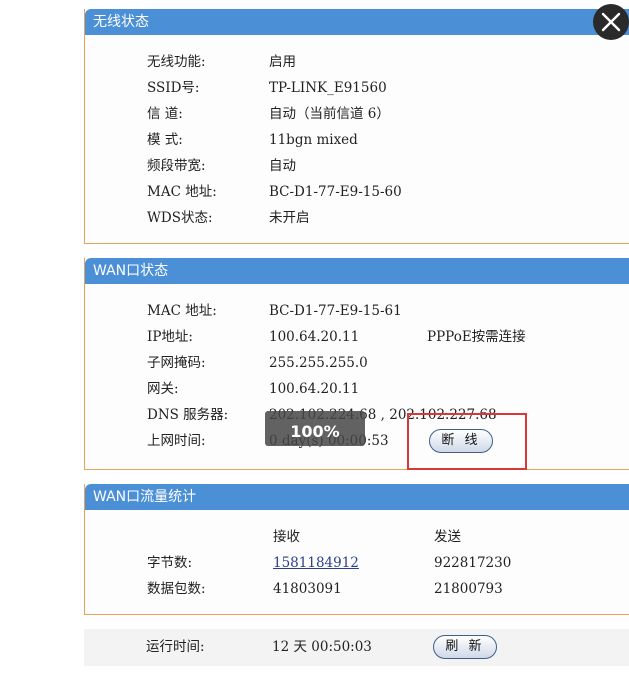 This screenshot has height=690, width=629. I want to click on wds-status-label: WDS状态:, so click(180, 218).